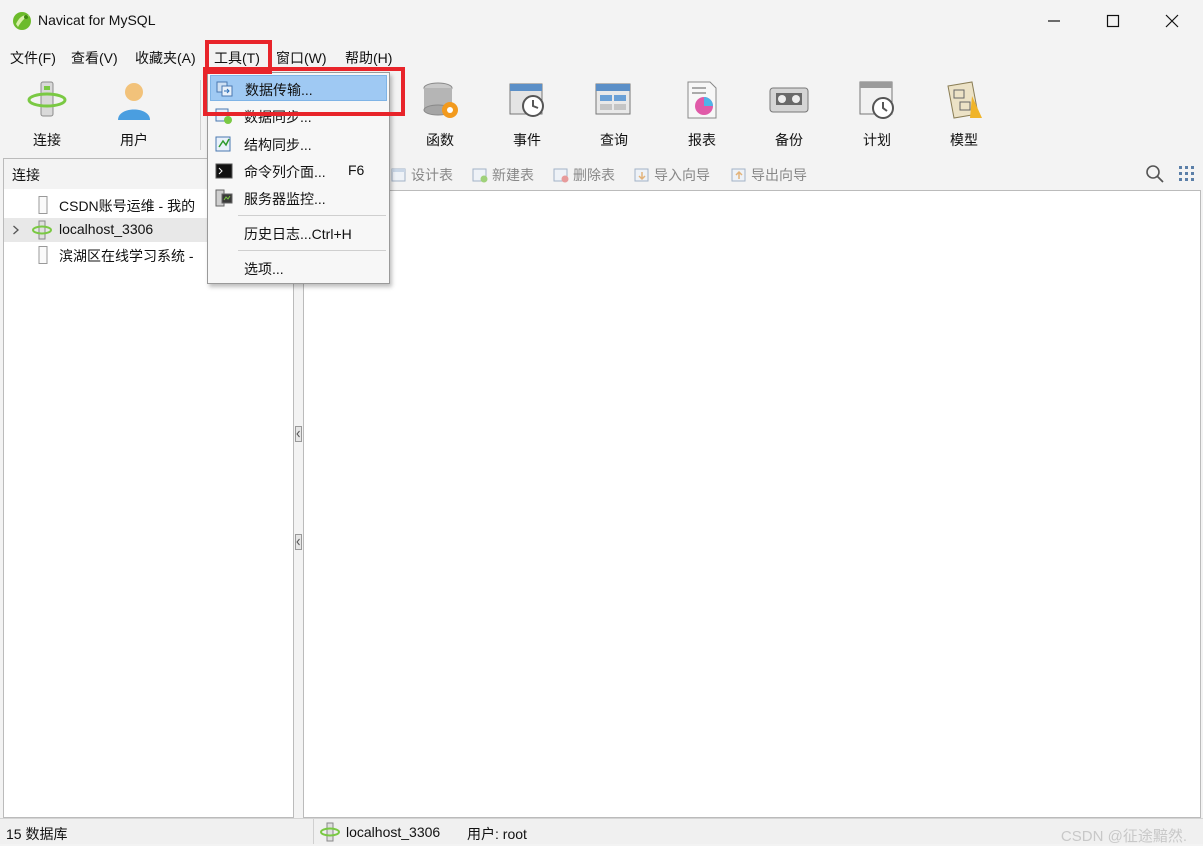 This screenshot has width=1203, height=846. I want to click on structure-sync-icon, so click(223, 144).